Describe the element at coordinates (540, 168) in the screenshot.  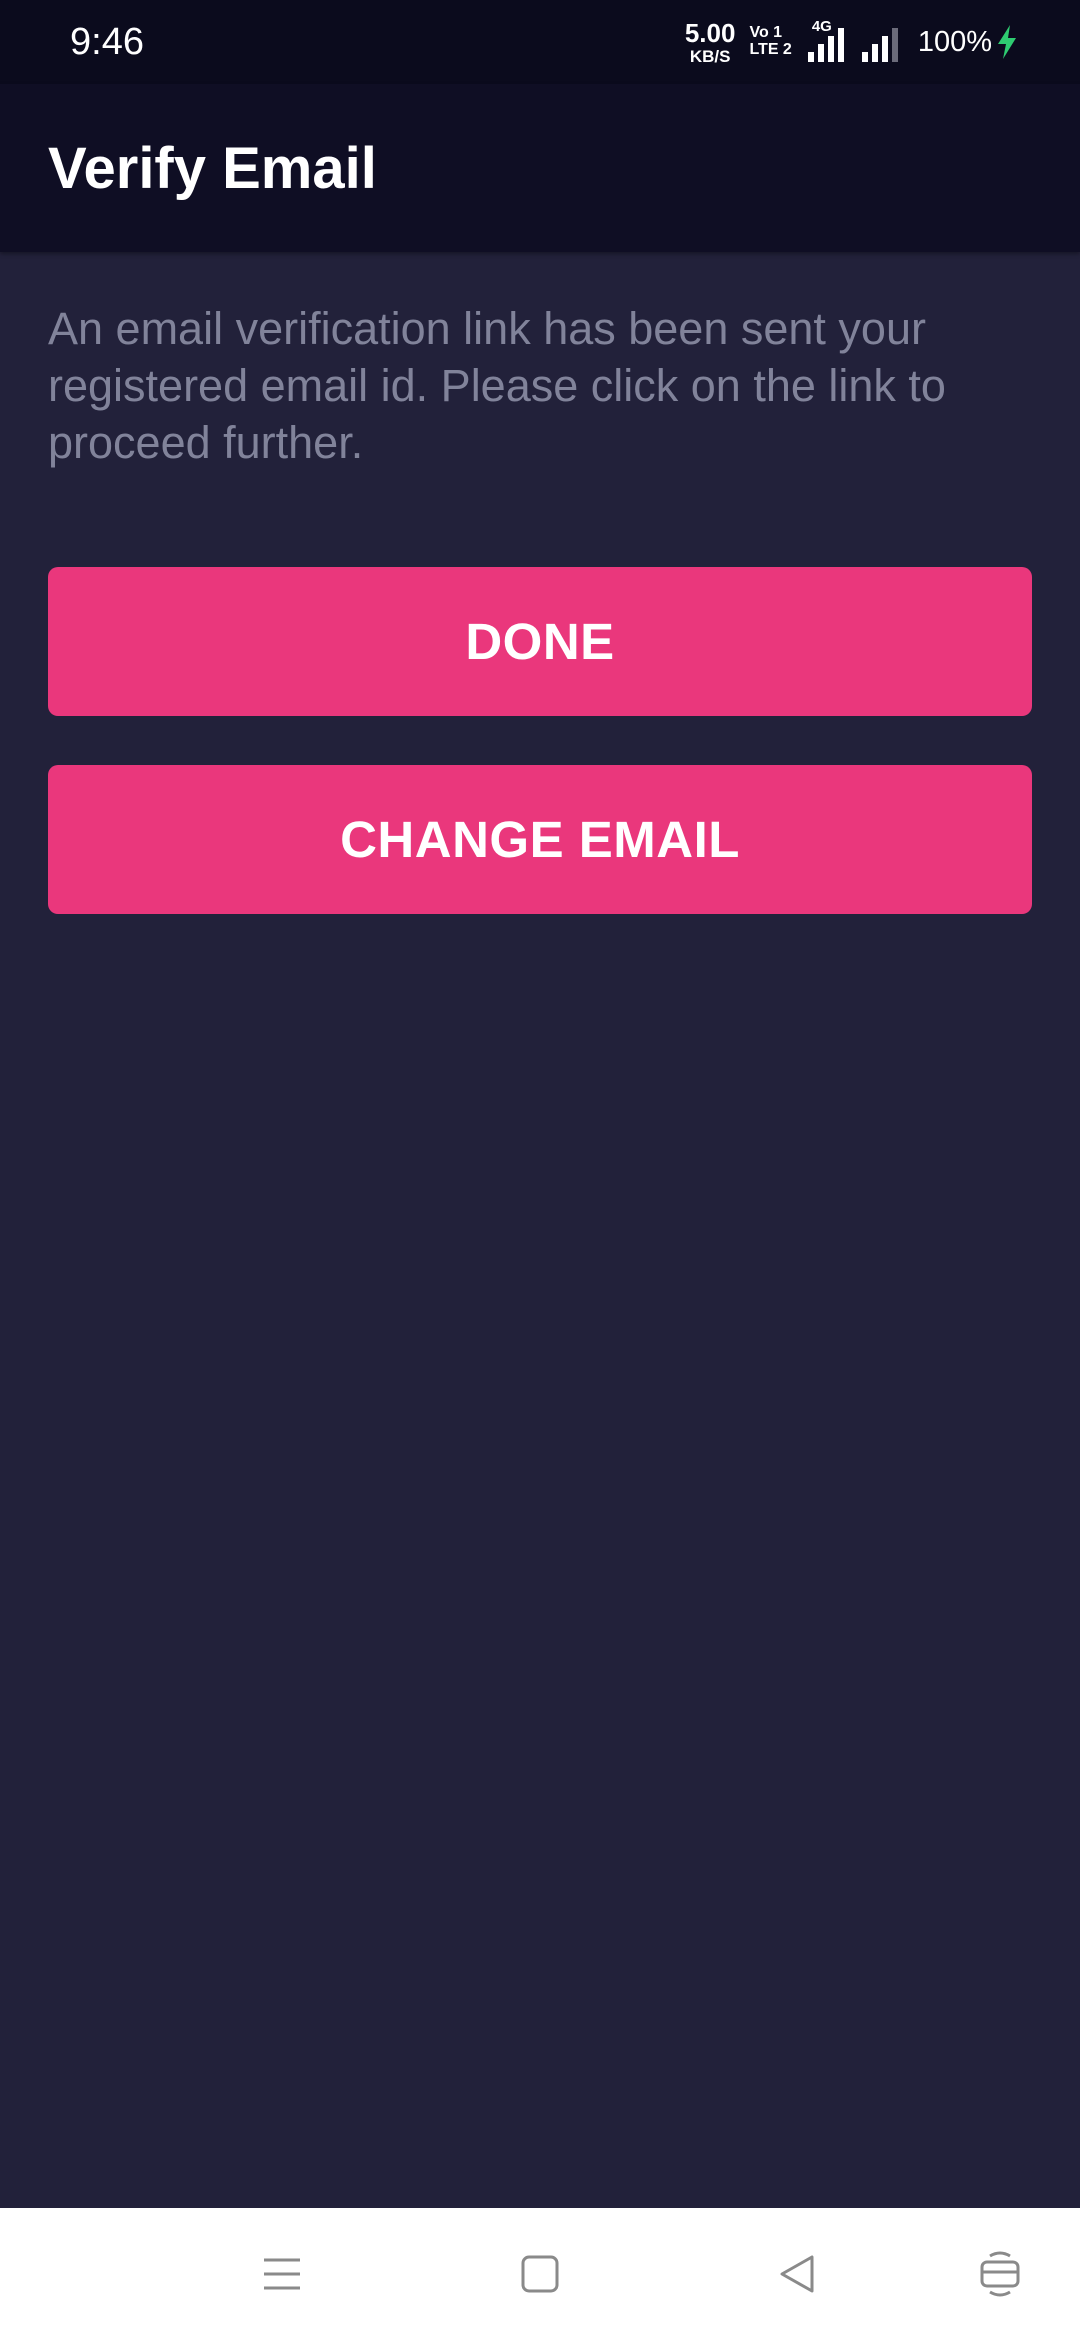
I see `app-bar: Verify Email` at that location.